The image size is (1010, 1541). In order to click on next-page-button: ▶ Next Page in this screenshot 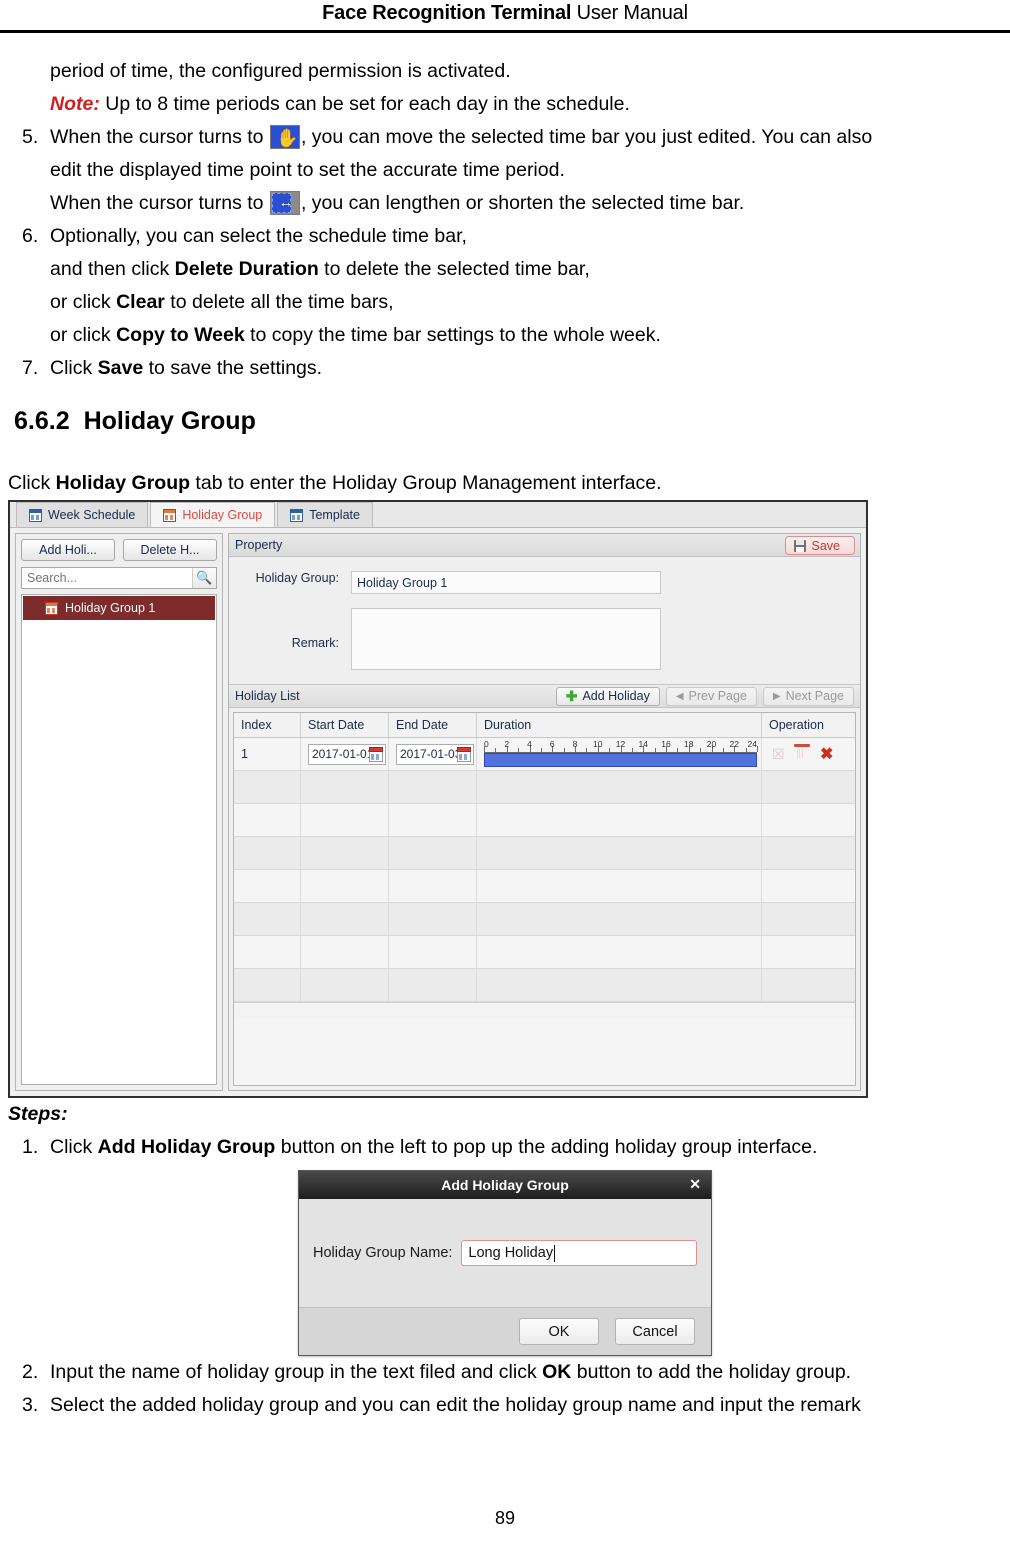, I will do `click(808, 696)`.